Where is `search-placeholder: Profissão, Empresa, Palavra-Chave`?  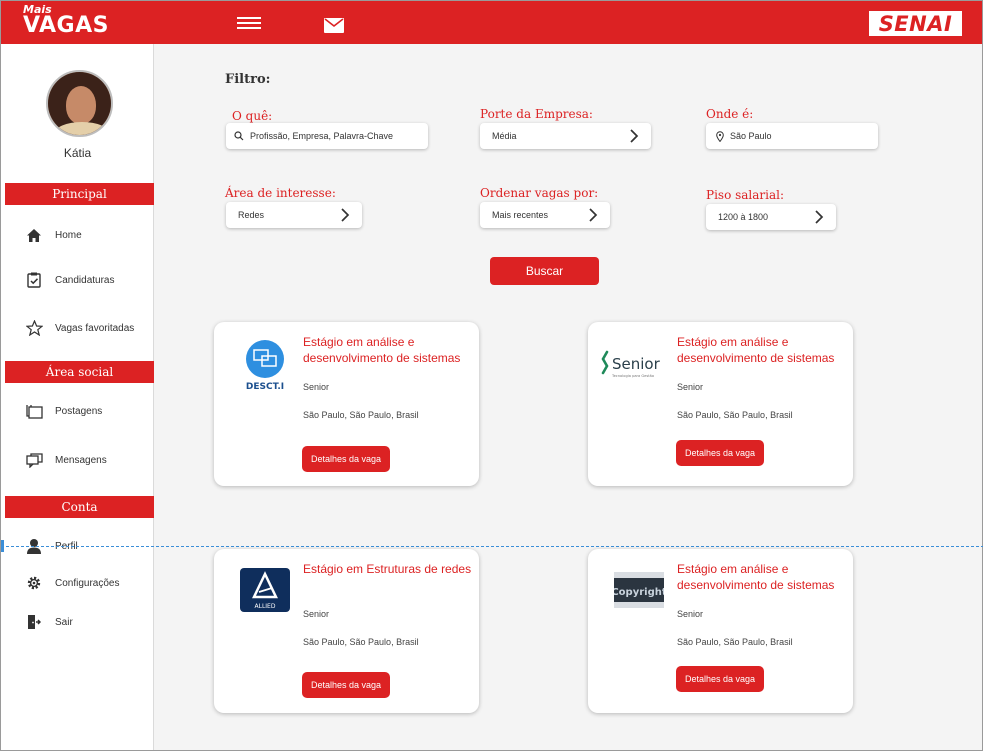
search-placeholder: Profissão, Empresa, Palavra-Chave is located at coordinates (322, 136).